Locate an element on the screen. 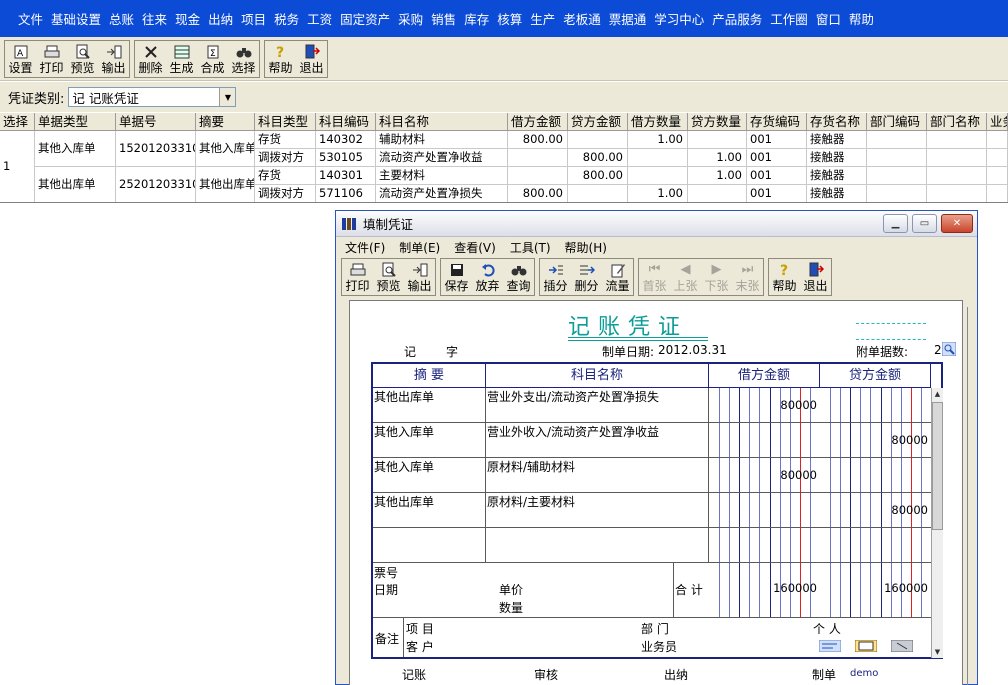 The width and height of the screenshot is (1008, 685). entry-row-empty is located at coordinates (653, 545).